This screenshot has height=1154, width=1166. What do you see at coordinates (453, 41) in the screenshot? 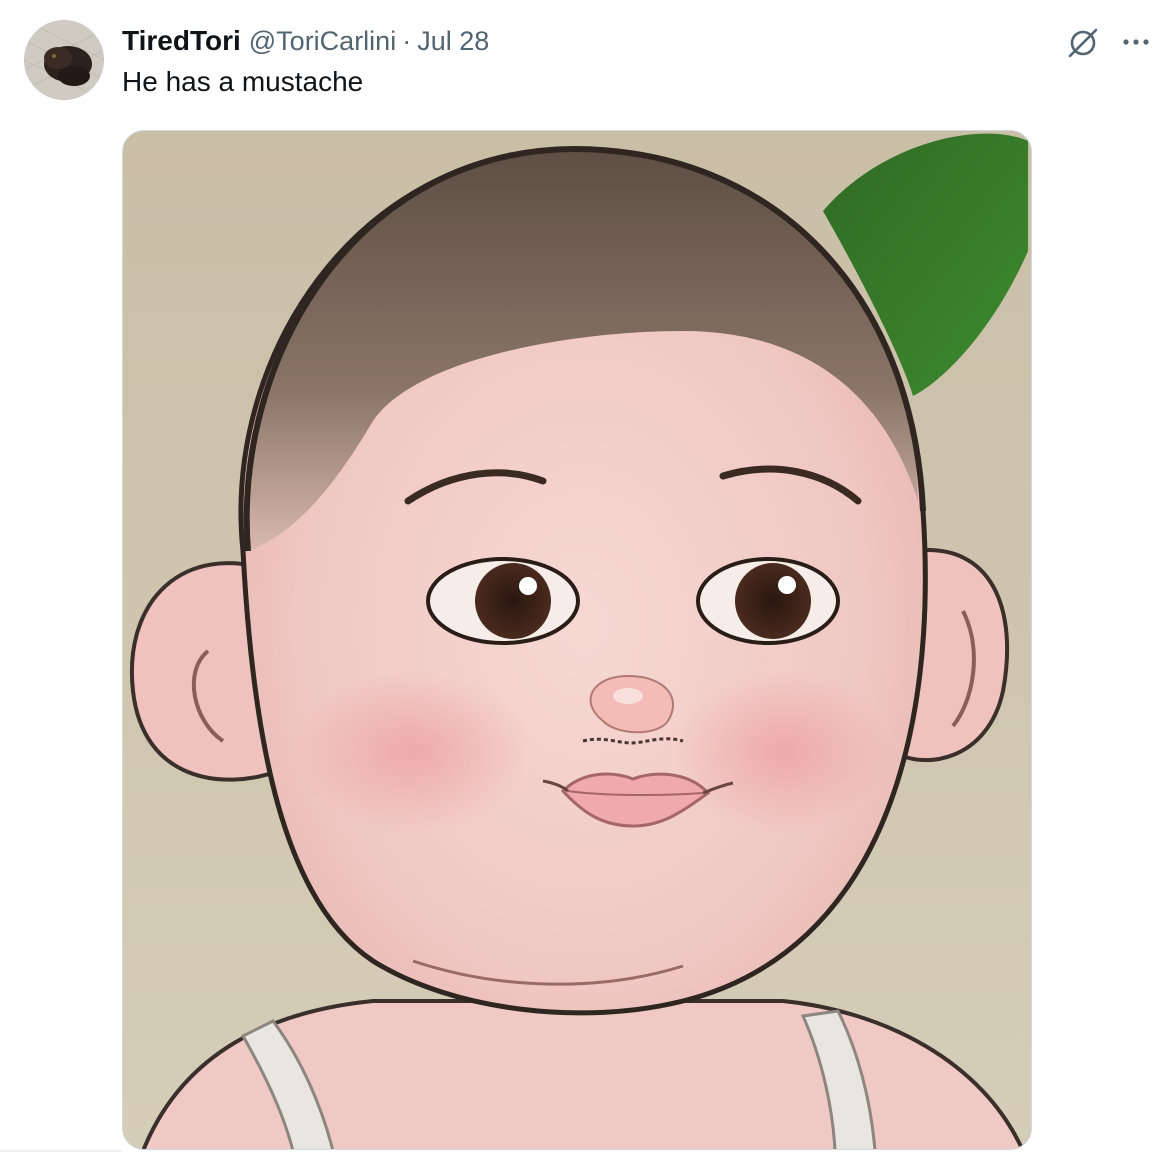
I see `tweet-date: Jul 28` at bounding box center [453, 41].